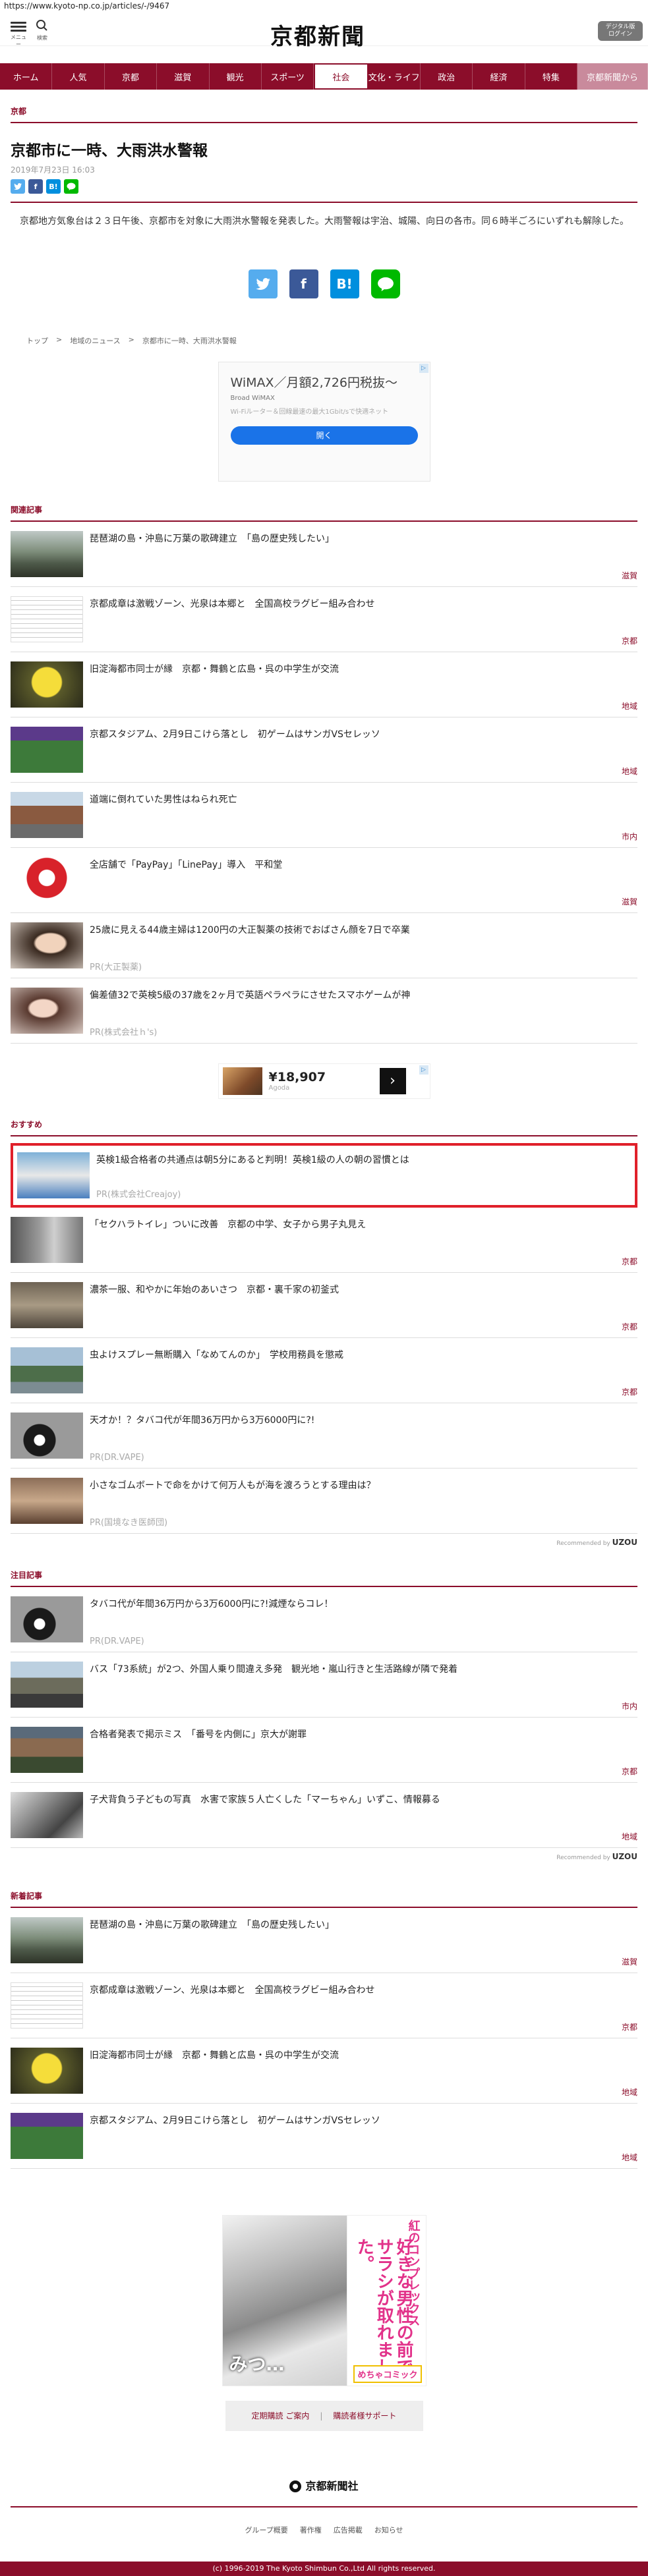  What do you see at coordinates (324, 2485) in the screenshot?
I see `footer-logo: 京都新聞社` at bounding box center [324, 2485].